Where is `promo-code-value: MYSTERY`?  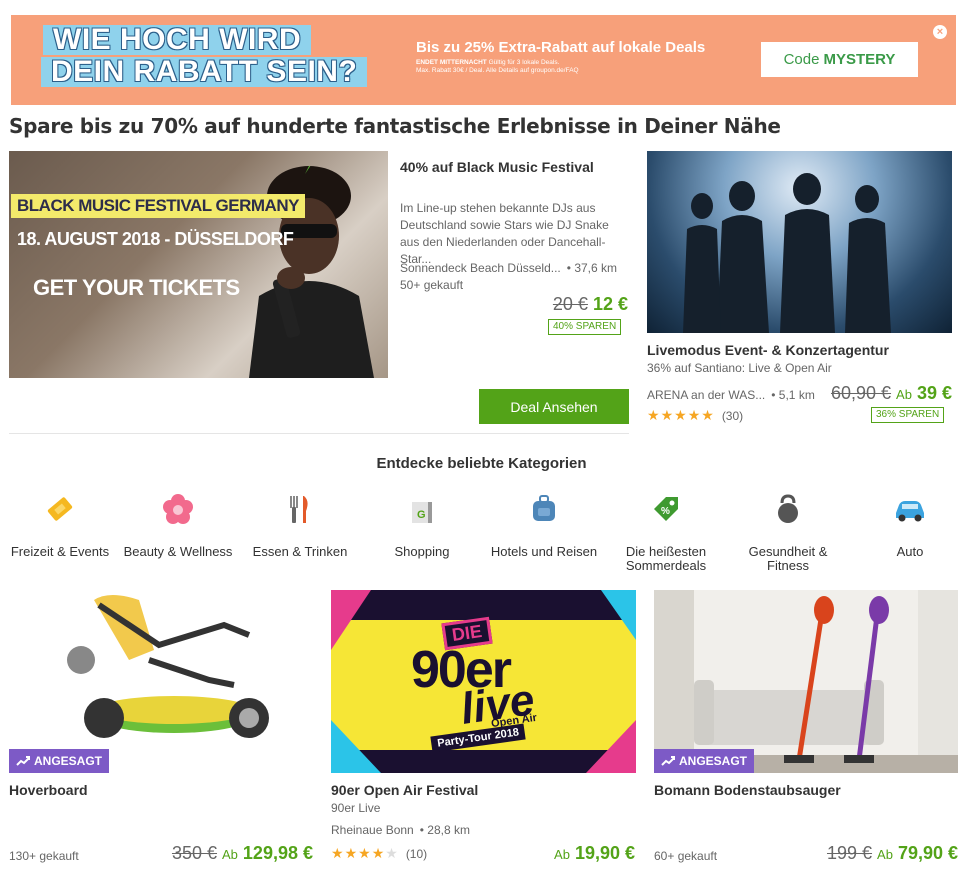
promo-code-value: MYSTERY is located at coordinates (859, 59).